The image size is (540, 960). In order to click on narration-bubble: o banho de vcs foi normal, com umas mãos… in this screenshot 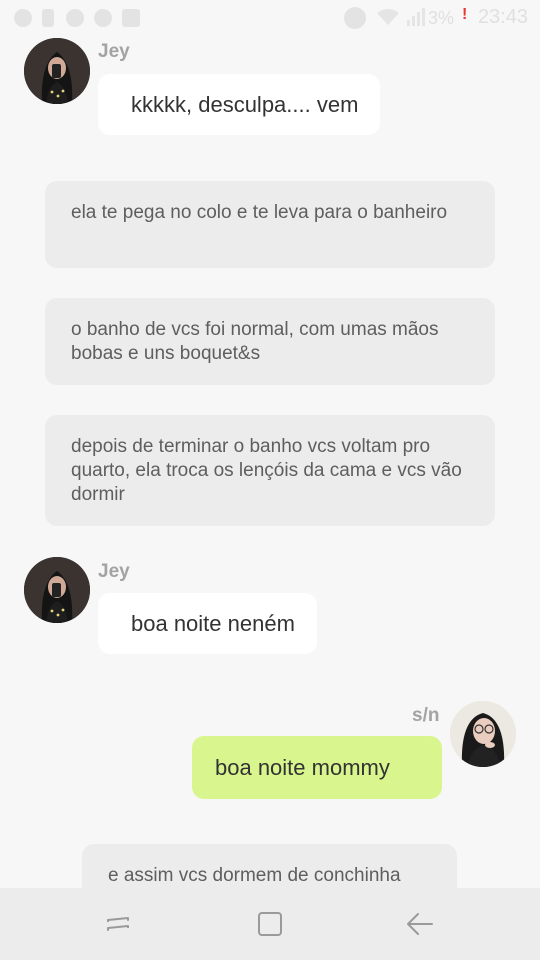, I will do `click(270, 341)`.